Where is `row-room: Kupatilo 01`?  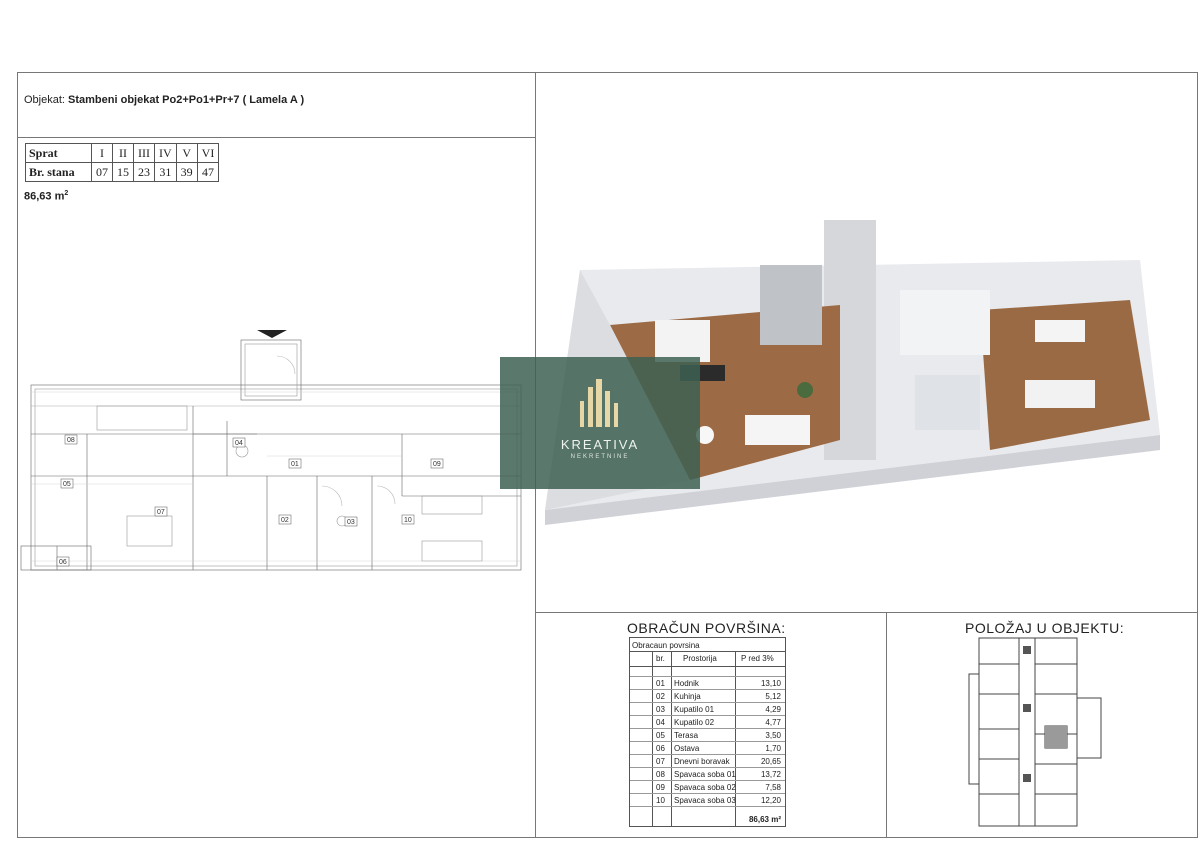
row-room: Kupatilo 01 is located at coordinates (694, 709).